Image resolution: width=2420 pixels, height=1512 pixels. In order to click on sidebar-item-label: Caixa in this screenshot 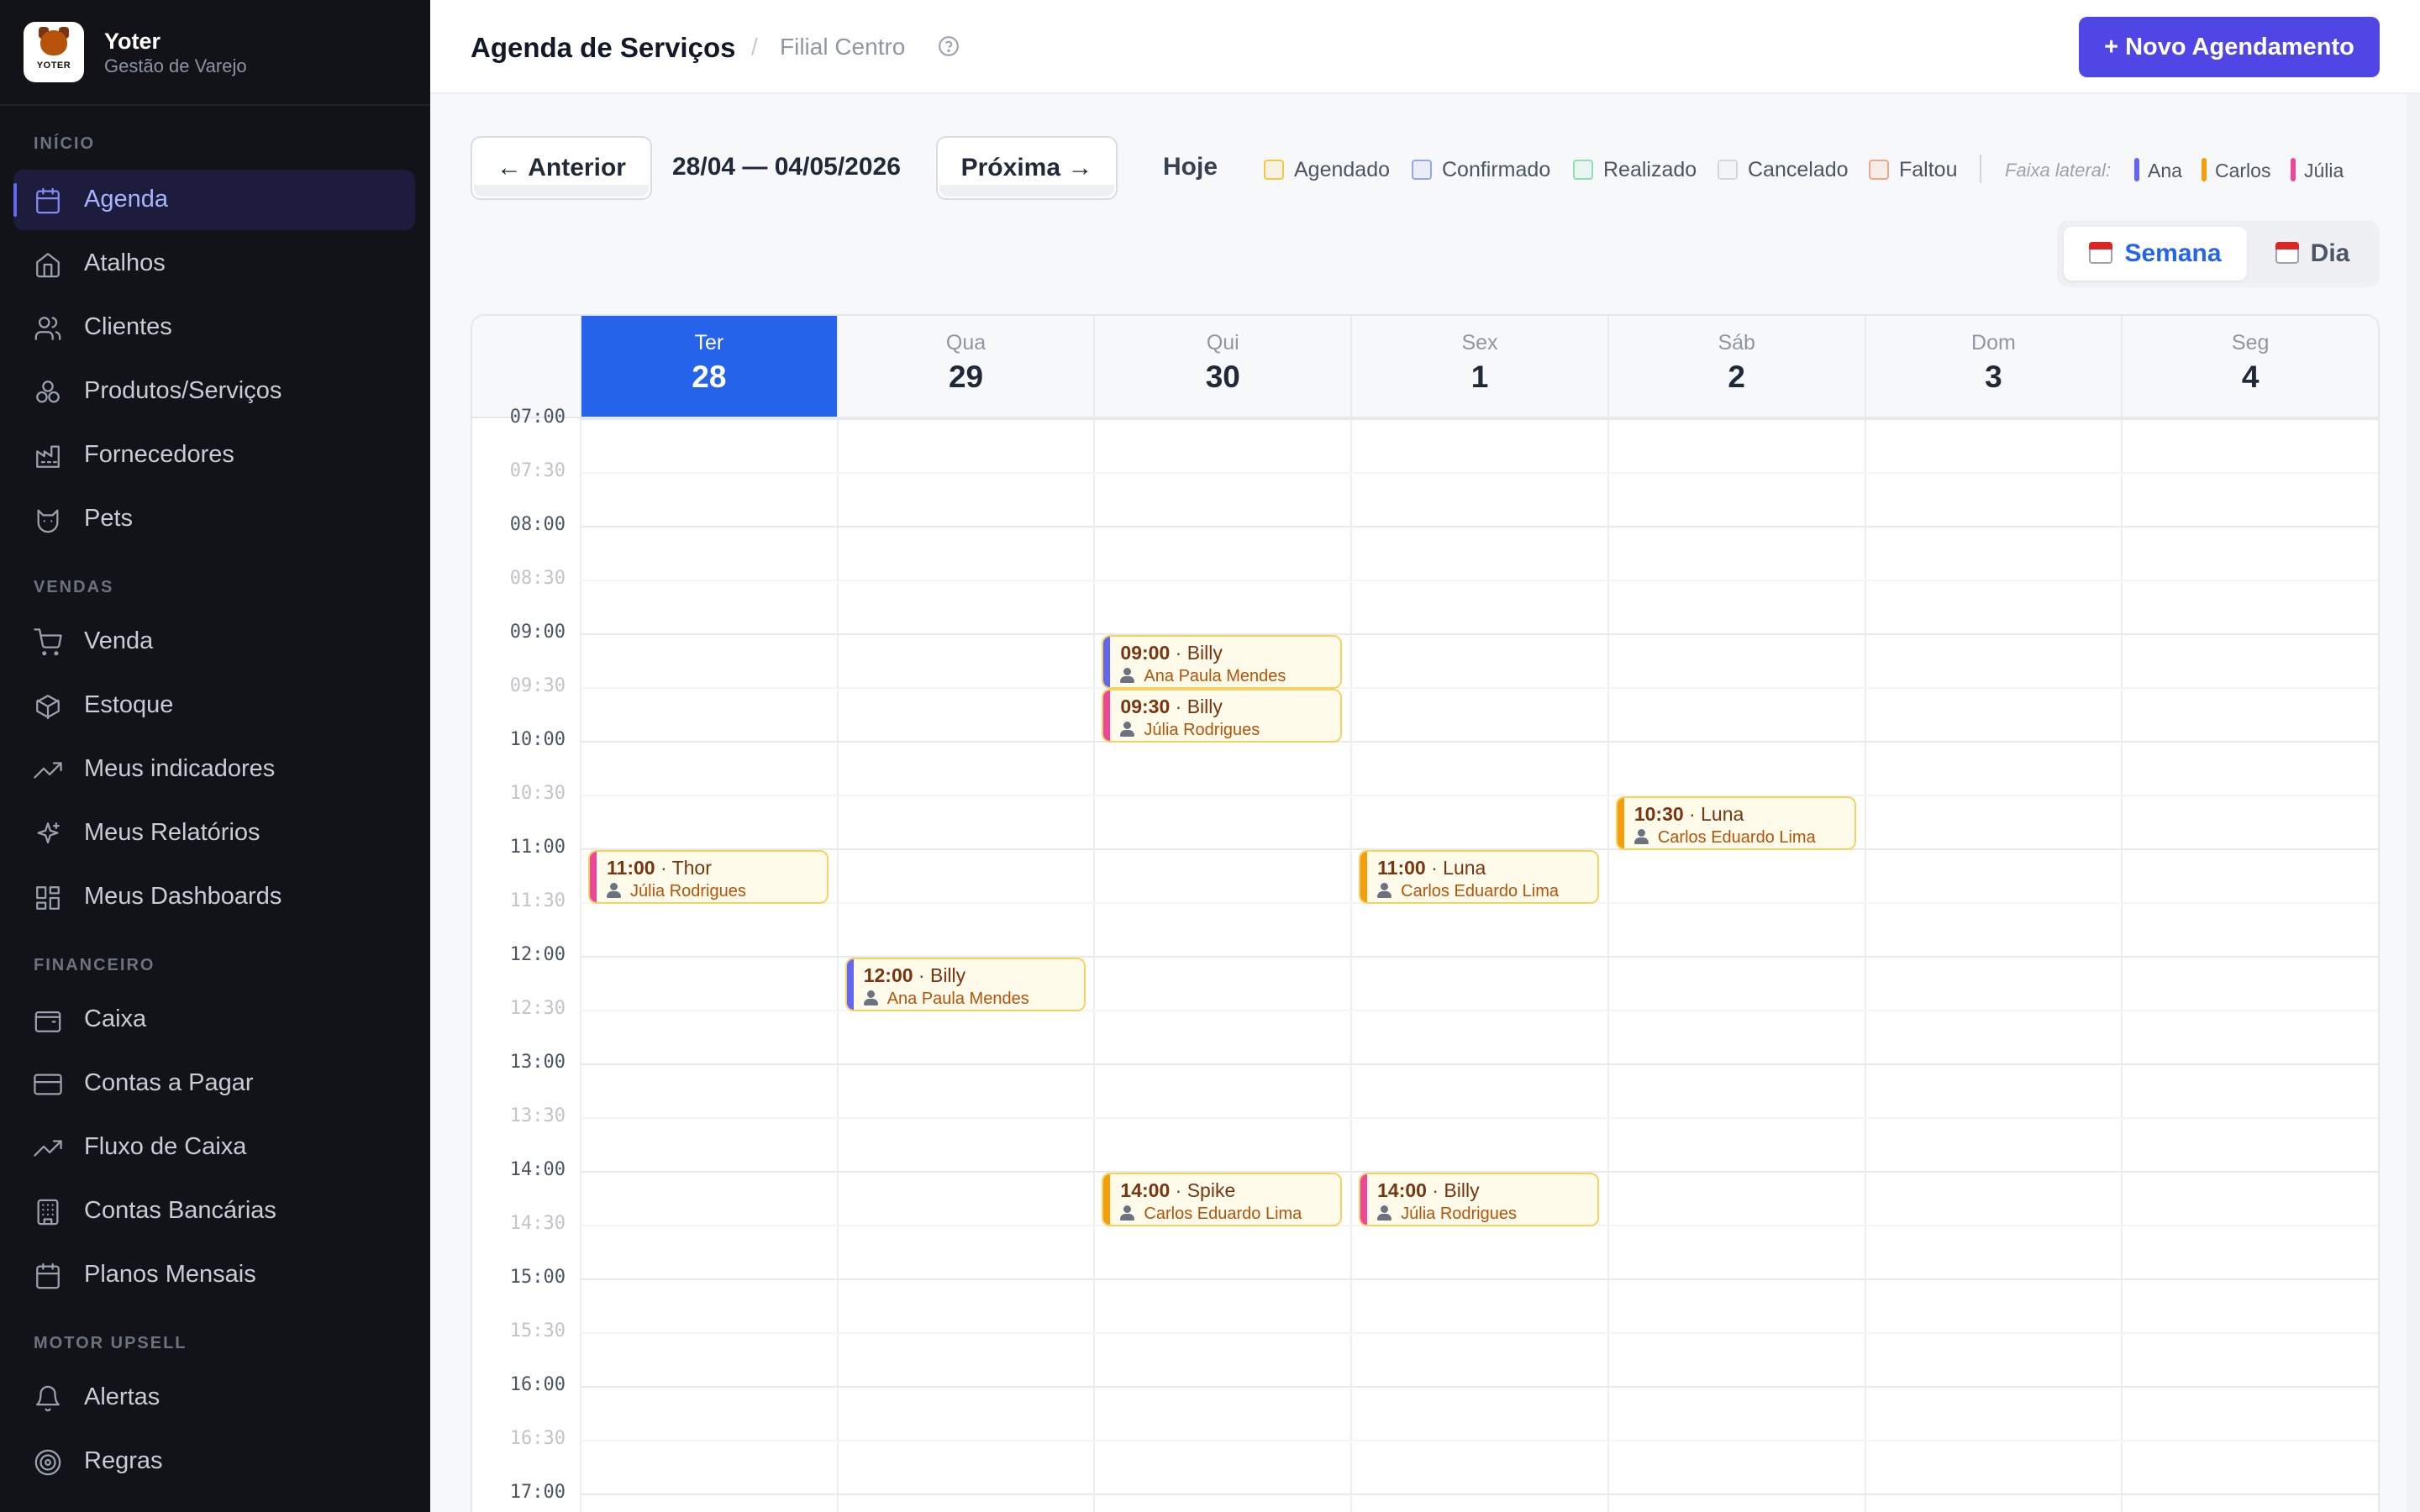, I will do `click(116, 1018)`.